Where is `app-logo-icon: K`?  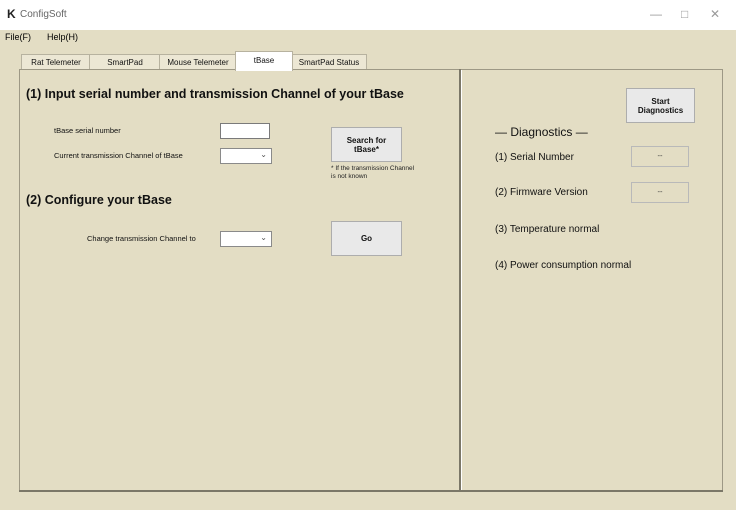
app-logo-icon: K is located at coordinates (11, 14).